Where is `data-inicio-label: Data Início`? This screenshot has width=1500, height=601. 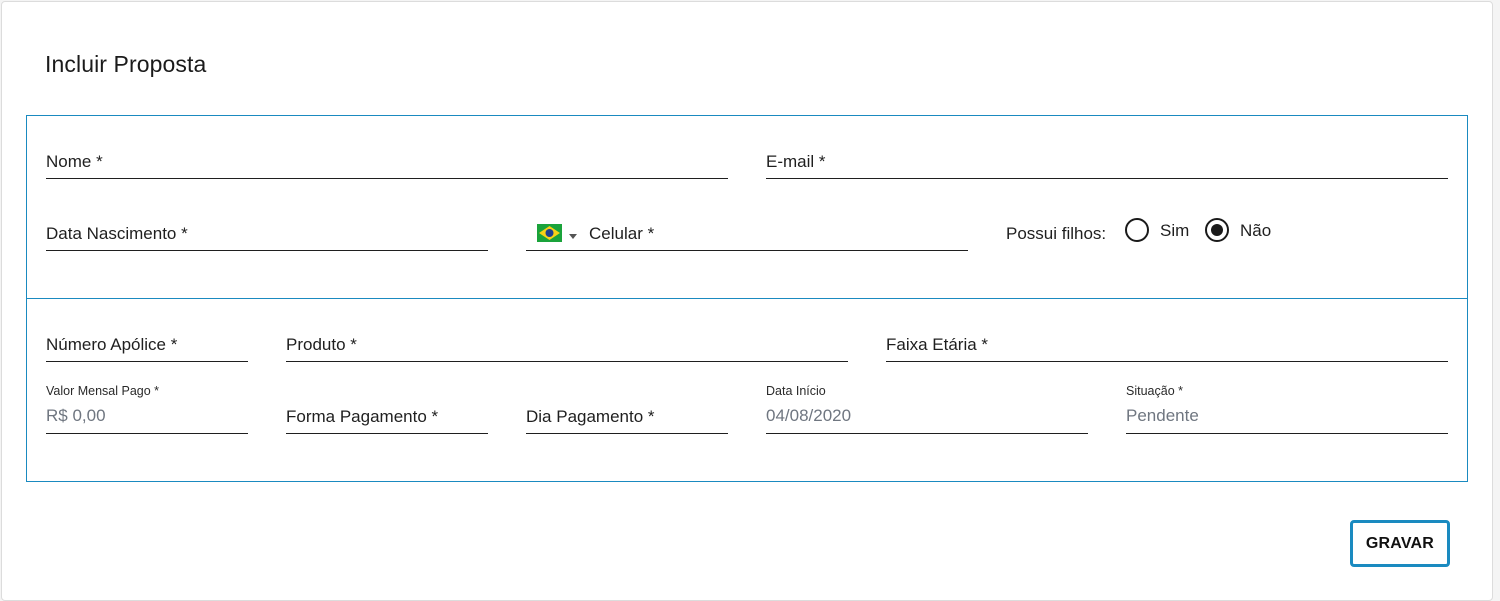
data-inicio-label: Data Início is located at coordinates (796, 391).